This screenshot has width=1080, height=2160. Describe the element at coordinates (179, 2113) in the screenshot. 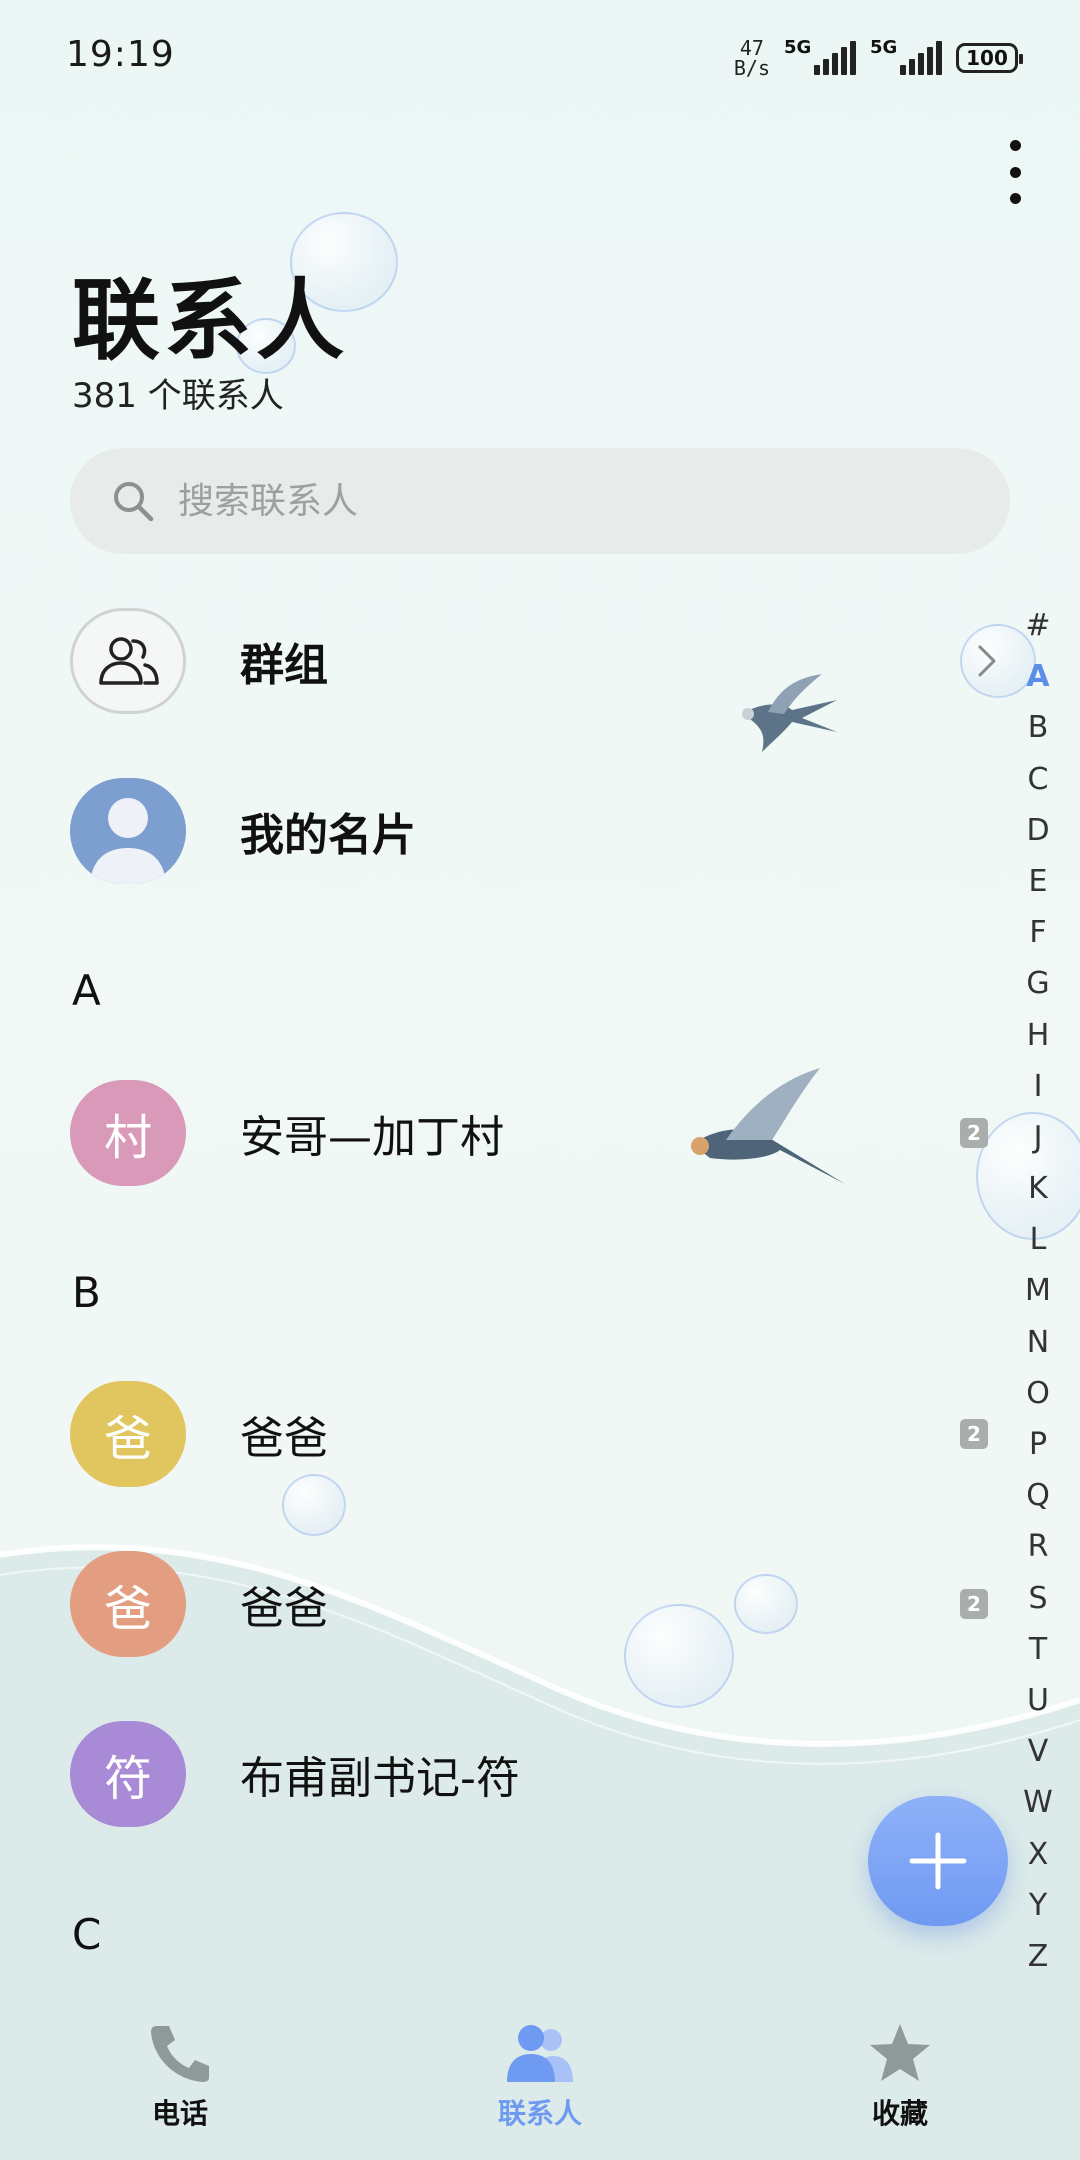

I see `tab-phone-label: 电话` at that location.